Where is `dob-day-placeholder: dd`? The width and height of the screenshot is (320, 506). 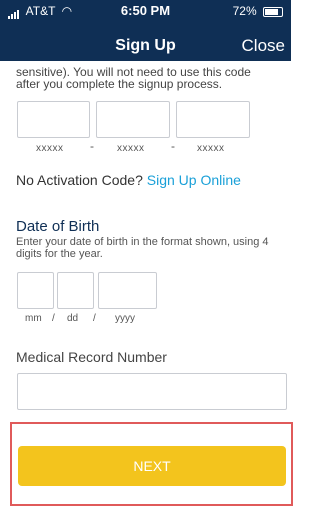 dob-day-placeholder: dd is located at coordinates (73, 318).